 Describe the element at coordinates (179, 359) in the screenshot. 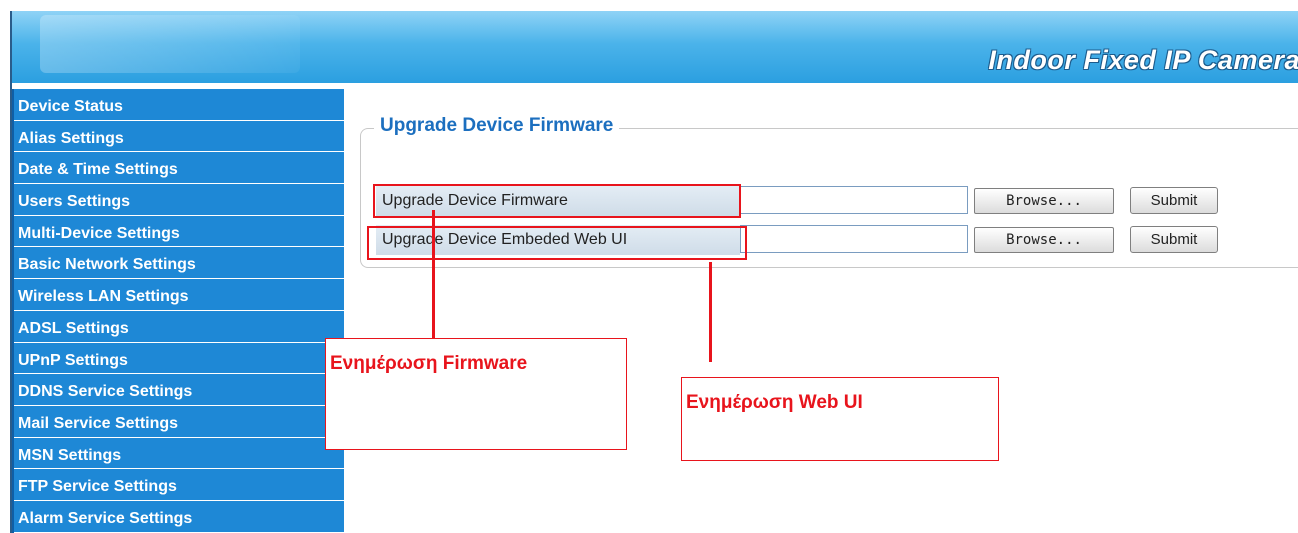

I see `sidebar-item-upnp-settings: UPnP Settings` at that location.